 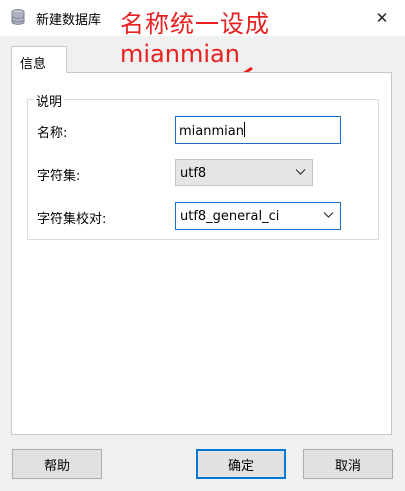 What do you see at coordinates (49, 100) in the screenshot?
I see `group-legend: 说明` at bounding box center [49, 100].